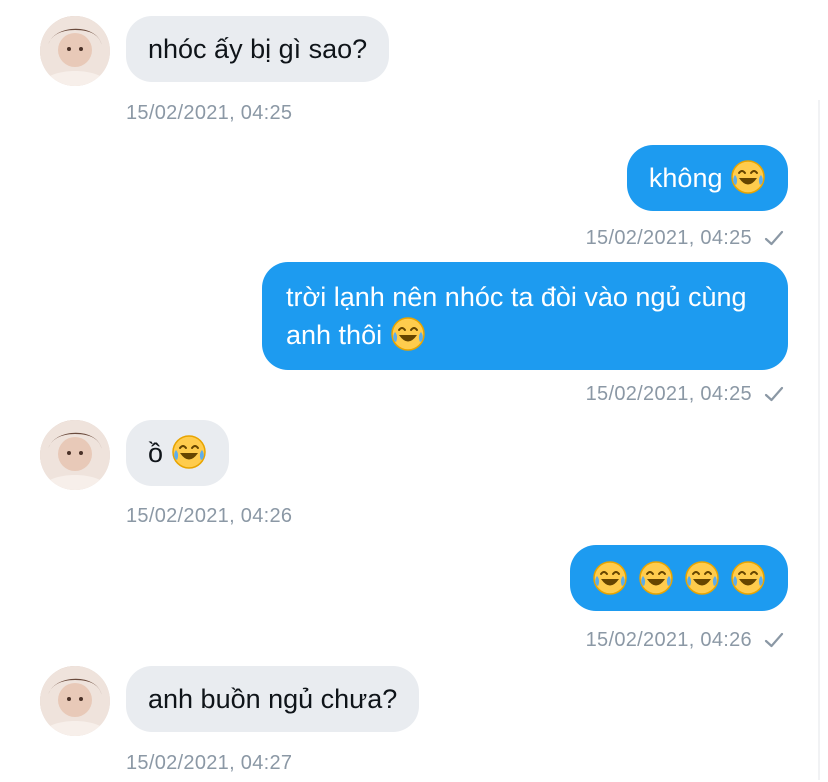 Image resolution: width=828 pixels, height=782 pixels. I want to click on message-bubble-incoming: anh buồn ngủ chưa?, so click(273, 699).